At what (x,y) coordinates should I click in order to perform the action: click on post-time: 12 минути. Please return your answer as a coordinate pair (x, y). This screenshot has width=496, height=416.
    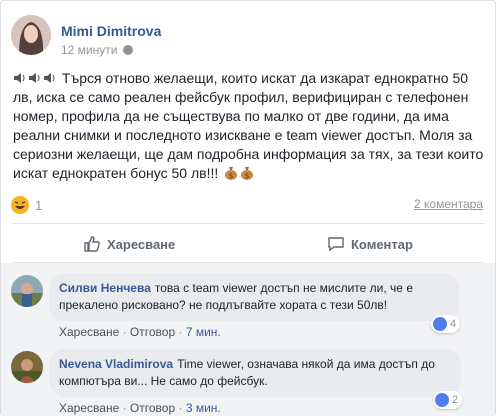
    Looking at the image, I should click on (97, 50).